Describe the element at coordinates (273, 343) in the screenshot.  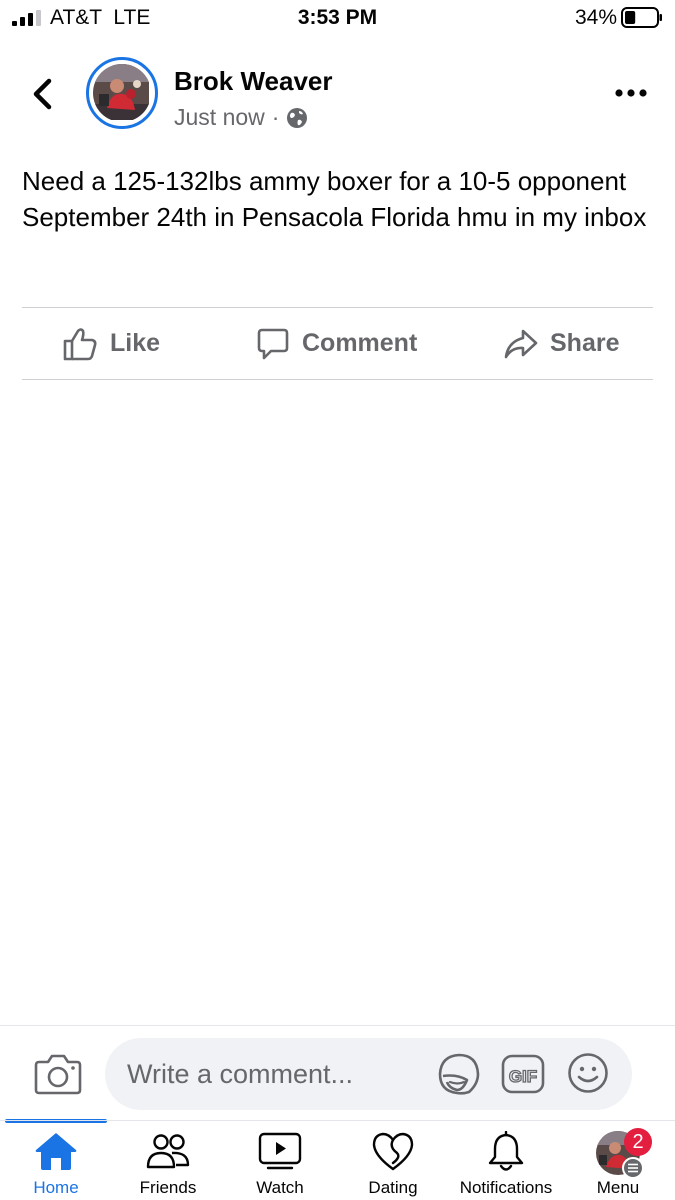
I see `comment-bubble-icon` at that location.